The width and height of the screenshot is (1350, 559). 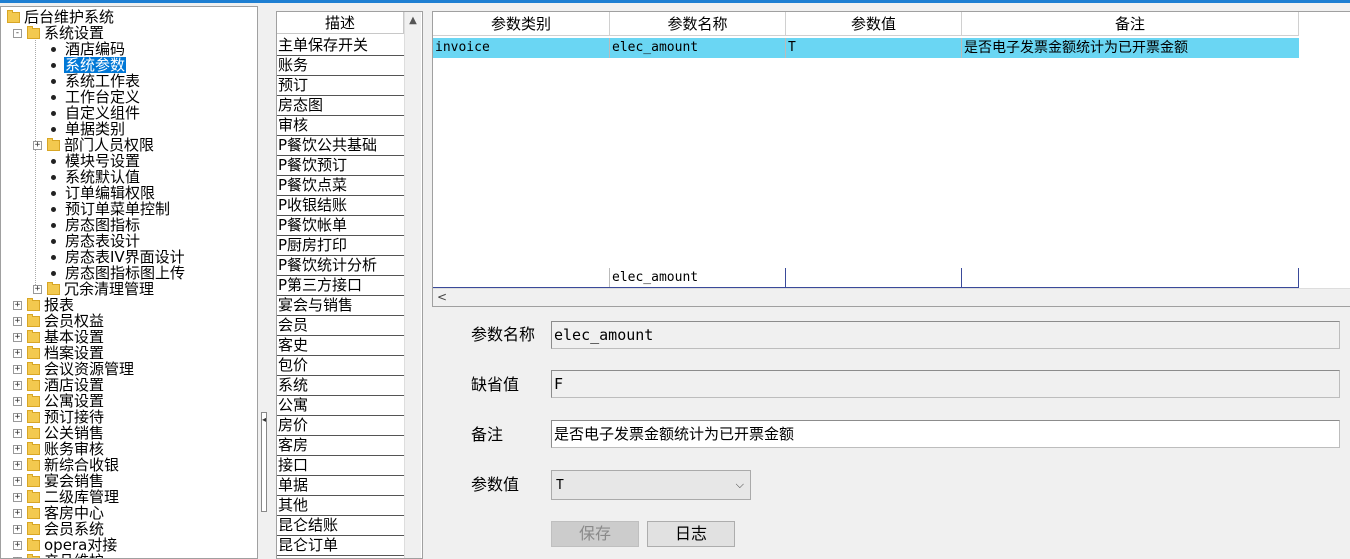 I want to click on list-item: 包价, so click(x=340, y=366).